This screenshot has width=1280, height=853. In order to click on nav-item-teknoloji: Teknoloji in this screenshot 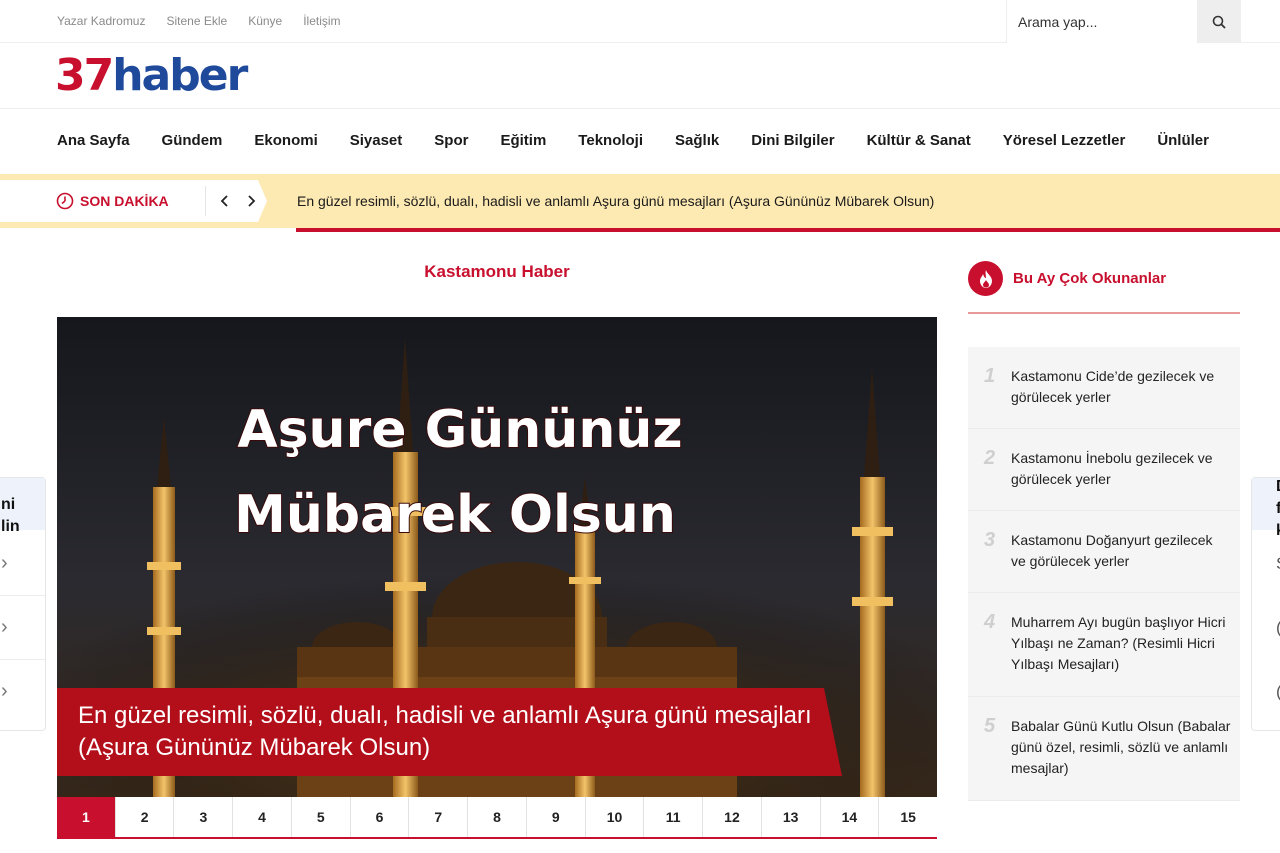, I will do `click(610, 140)`.